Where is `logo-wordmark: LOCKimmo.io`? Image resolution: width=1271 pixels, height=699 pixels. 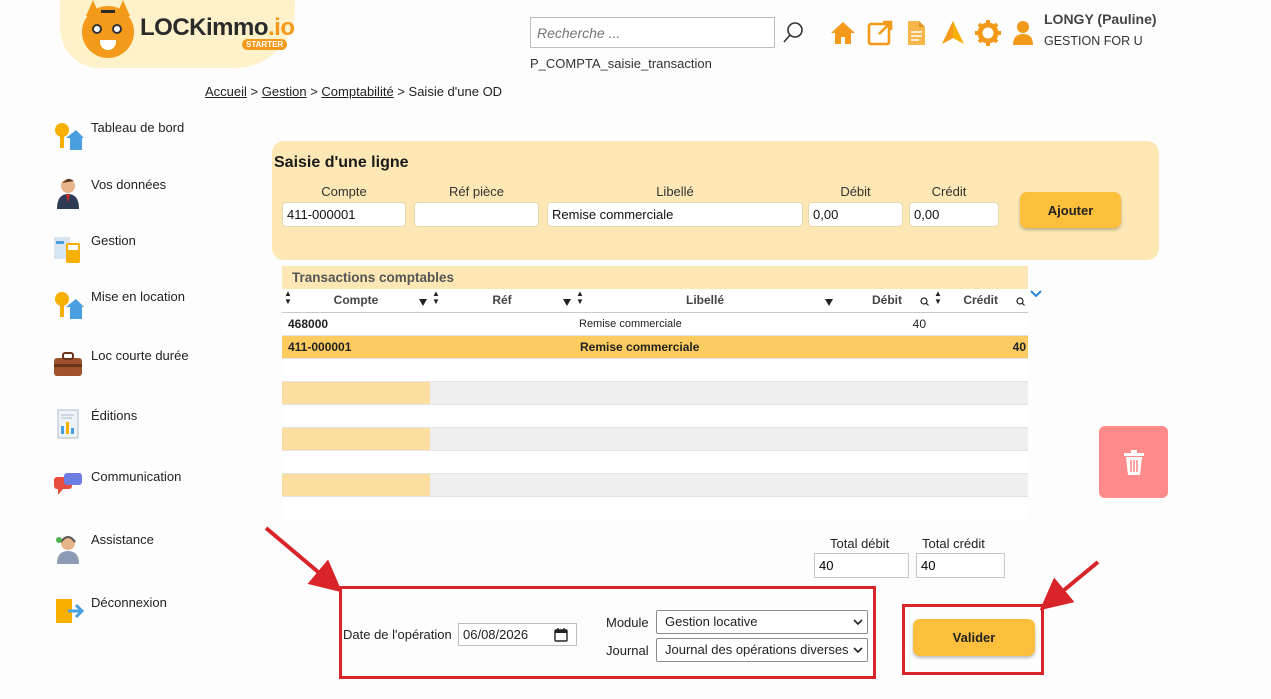 logo-wordmark: LOCKimmo.io is located at coordinates (217, 28).